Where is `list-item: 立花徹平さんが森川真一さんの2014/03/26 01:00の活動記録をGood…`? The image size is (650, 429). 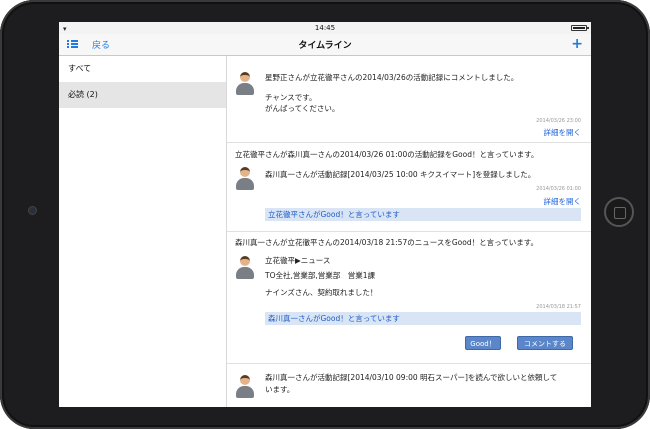
list-item: 立花徹平さんが森川真一さんの2014/03/26 01:00の活動記録をGood… is located at coordinates (409, 187).